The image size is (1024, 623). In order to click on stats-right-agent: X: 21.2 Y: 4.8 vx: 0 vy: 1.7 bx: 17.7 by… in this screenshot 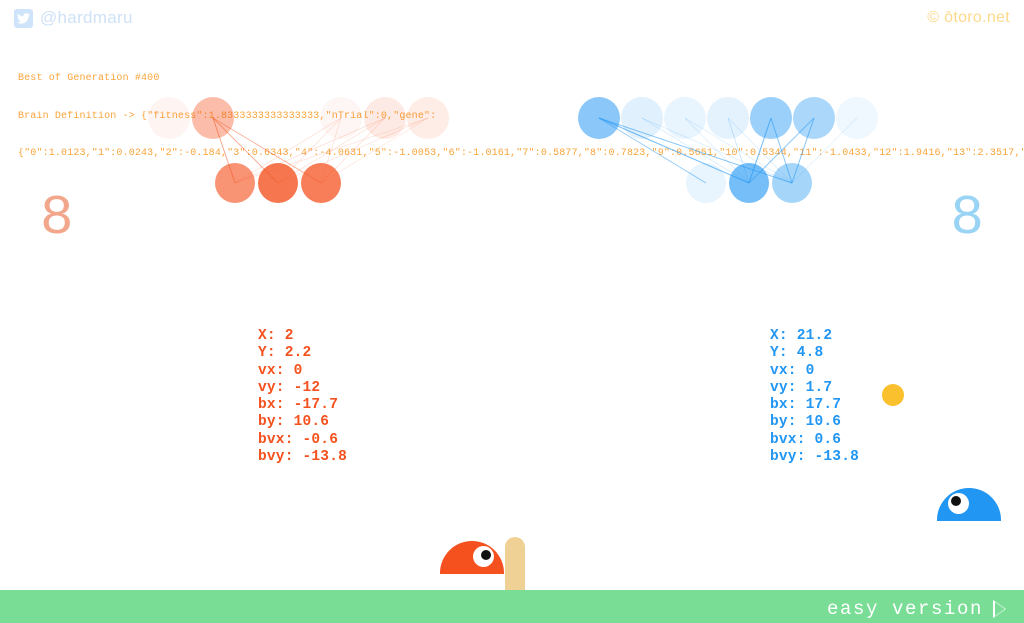, I will do `click(815, 397)`.